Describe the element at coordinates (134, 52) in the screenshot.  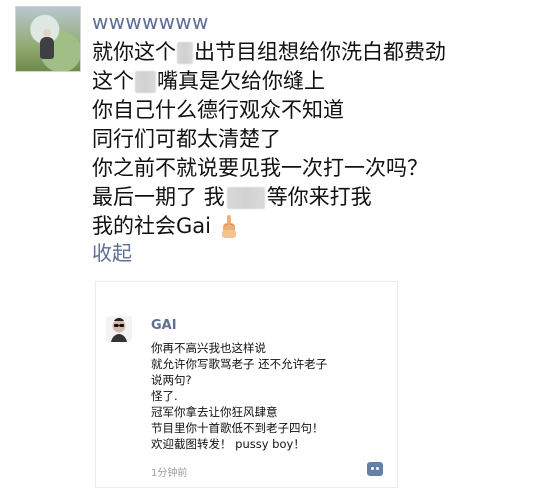
I see `post-line-1-part-a: 就你这个` at that location.